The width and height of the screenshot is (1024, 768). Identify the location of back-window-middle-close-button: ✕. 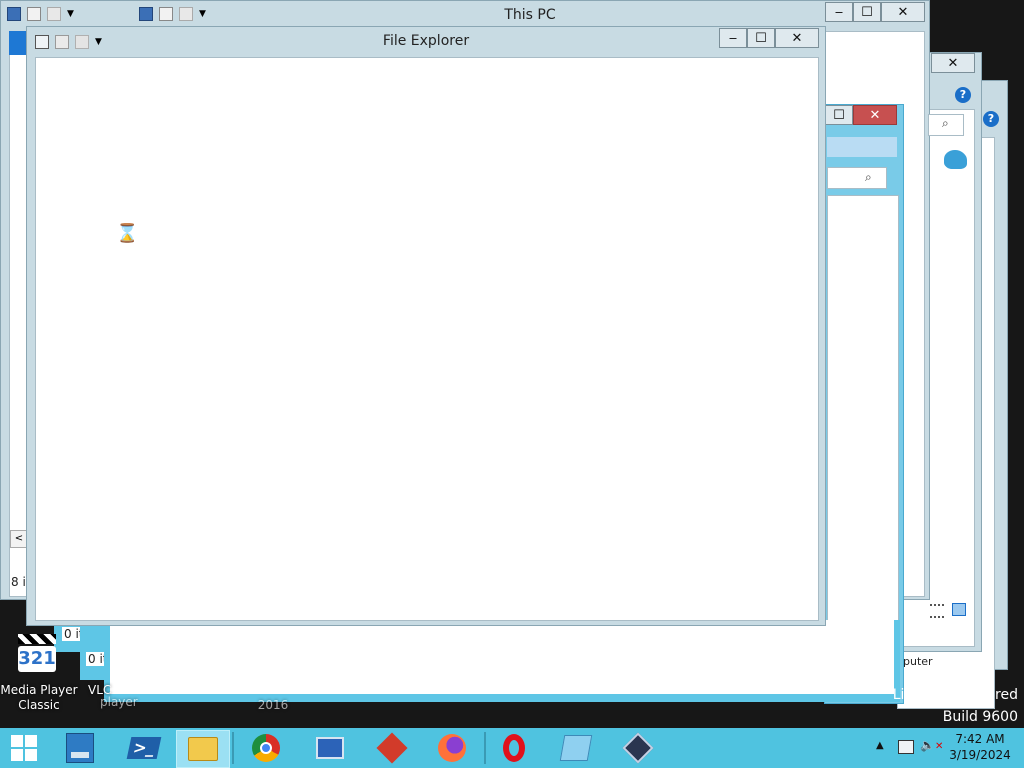
(875, 115).